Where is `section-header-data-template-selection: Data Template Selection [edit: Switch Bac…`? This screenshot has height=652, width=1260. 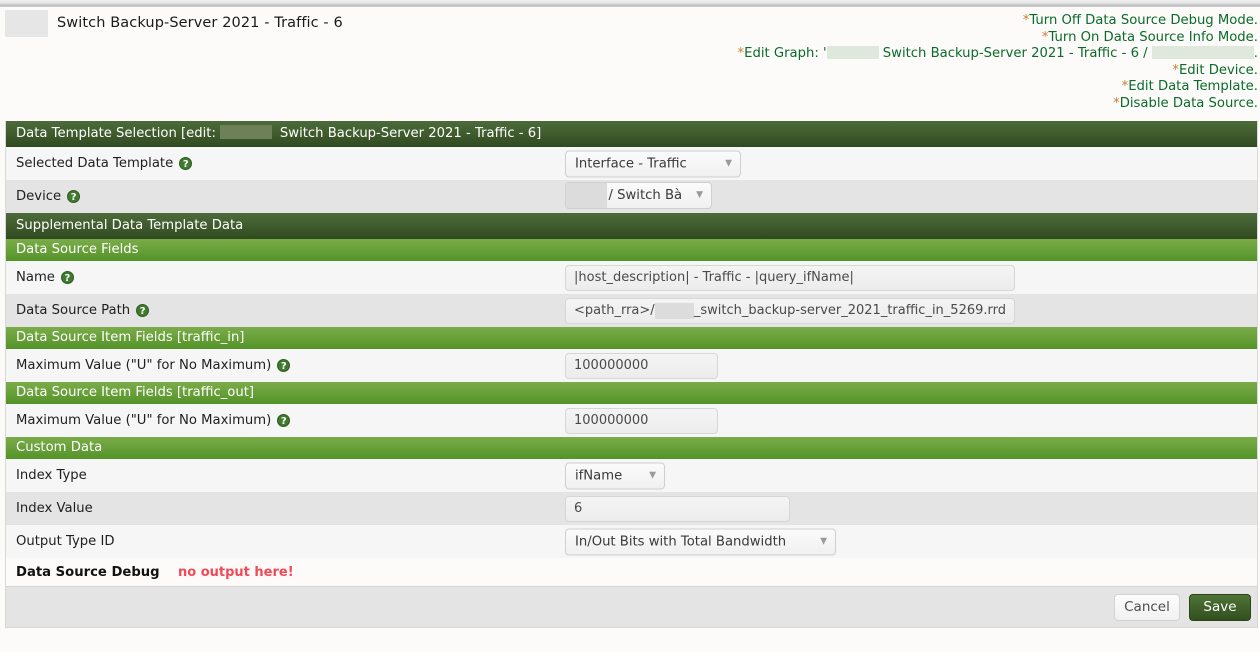
section-header-data-template-selection: Data Template Selection [edit: Switch Bac… is located at coordinates (631, 134).